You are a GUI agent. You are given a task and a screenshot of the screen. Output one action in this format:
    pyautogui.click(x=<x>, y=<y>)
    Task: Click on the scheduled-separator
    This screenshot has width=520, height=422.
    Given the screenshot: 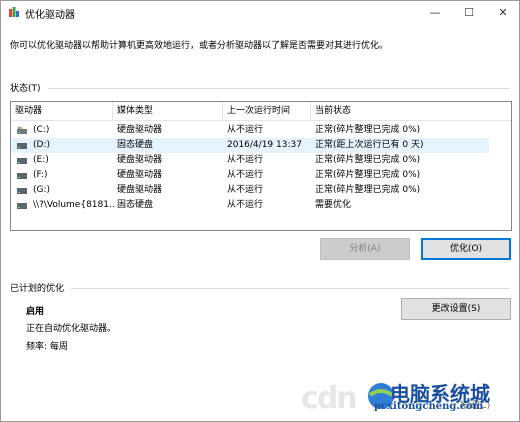 What is the action you would take?
    pyautogui.click(x=290, y=288)
    